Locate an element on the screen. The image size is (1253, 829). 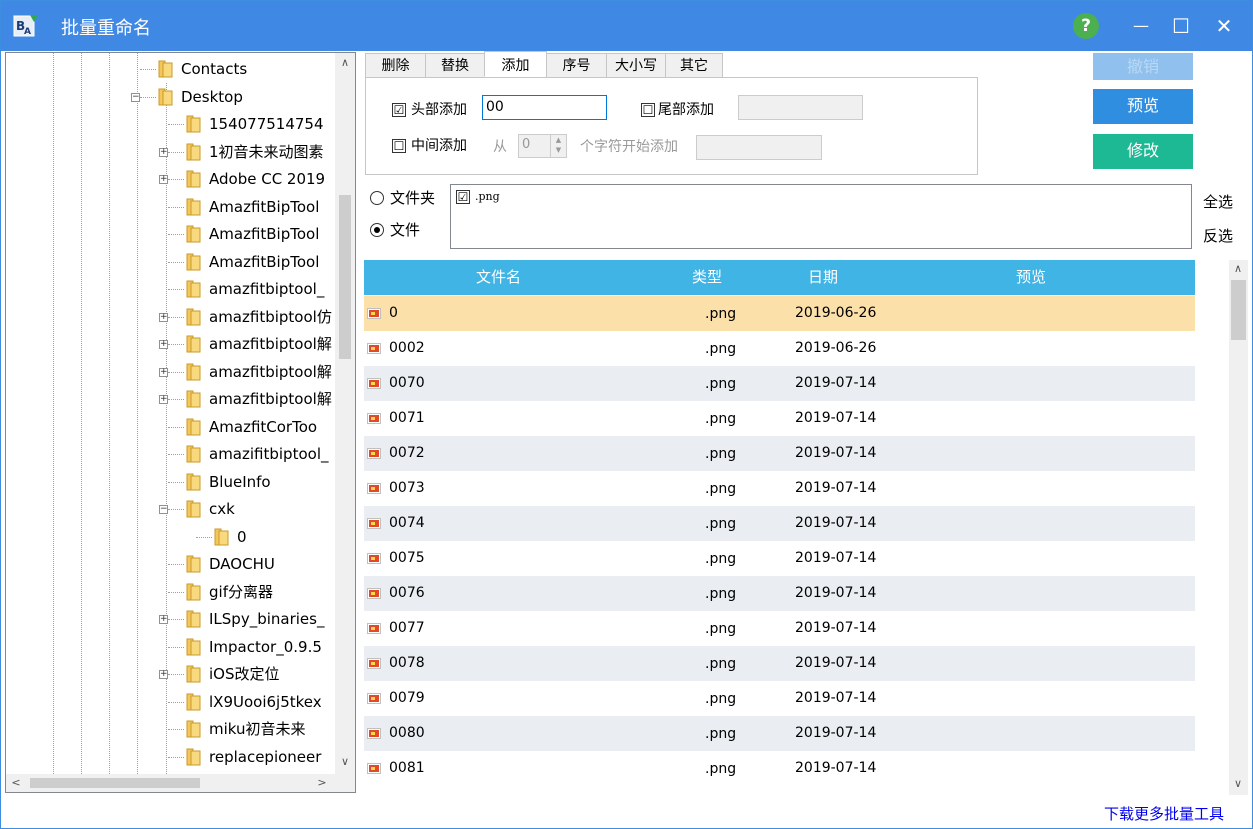
table-row: 0080 .png 2019-07-14 is located at coordinates (779, 733).